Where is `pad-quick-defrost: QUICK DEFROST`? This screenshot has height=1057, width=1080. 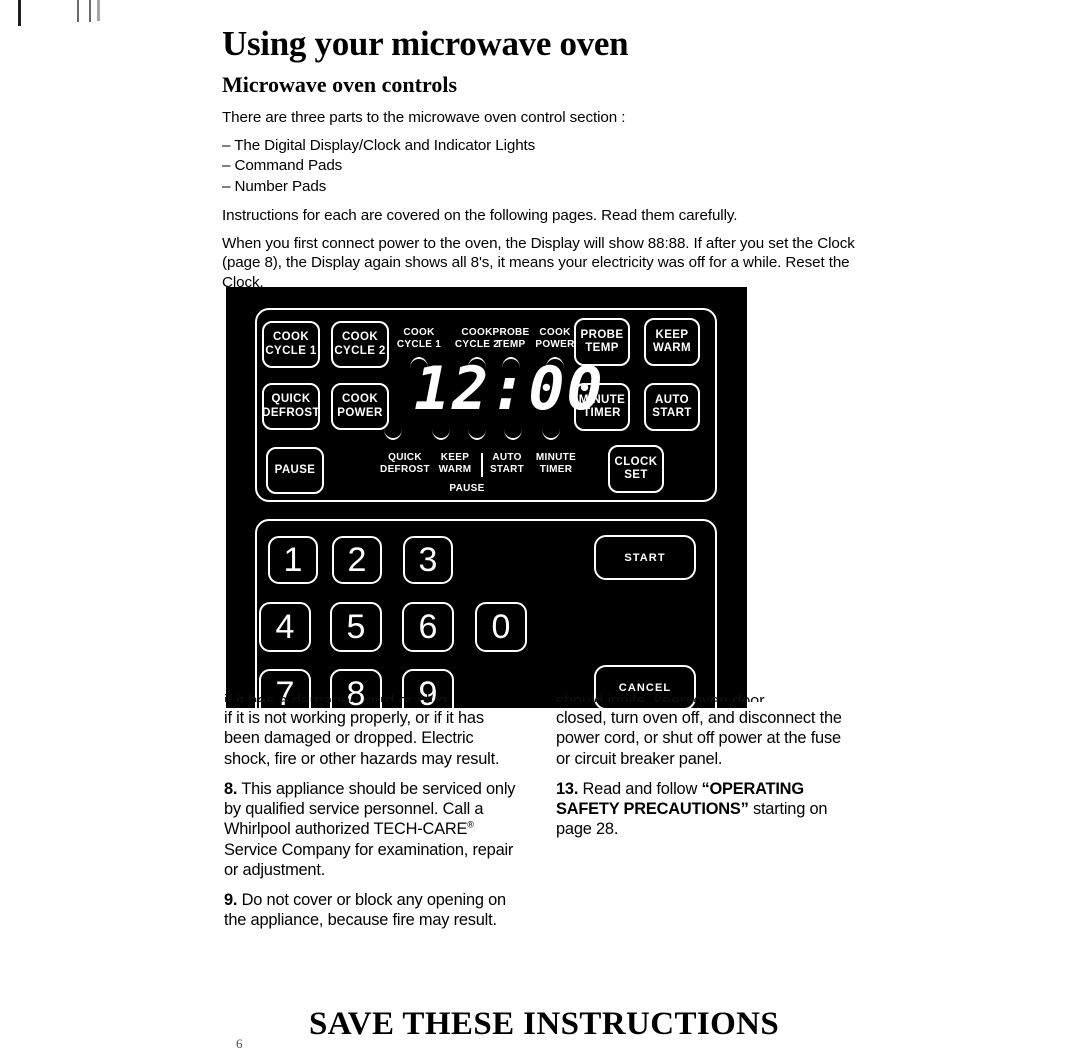
pad-quick-defrost: QUICK DEFROST is located at coordinates (291, 406).